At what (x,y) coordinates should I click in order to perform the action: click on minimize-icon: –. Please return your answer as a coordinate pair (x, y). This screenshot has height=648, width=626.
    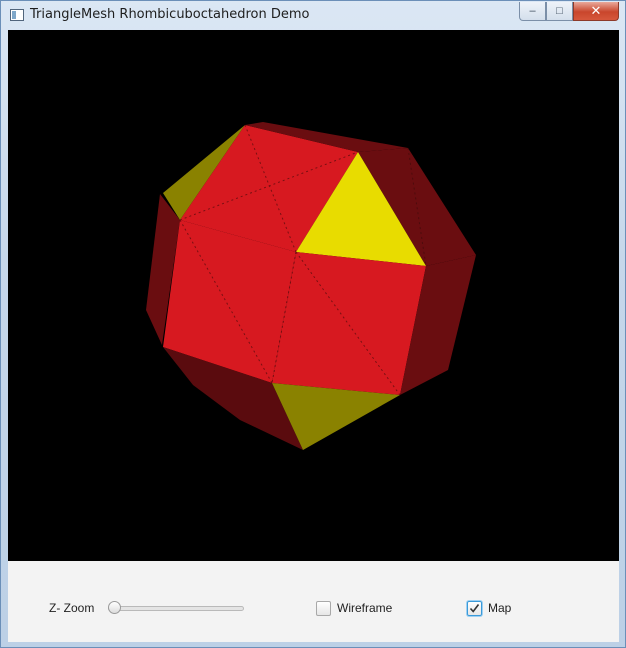
    Looking at the image, I should click on (532, 11).